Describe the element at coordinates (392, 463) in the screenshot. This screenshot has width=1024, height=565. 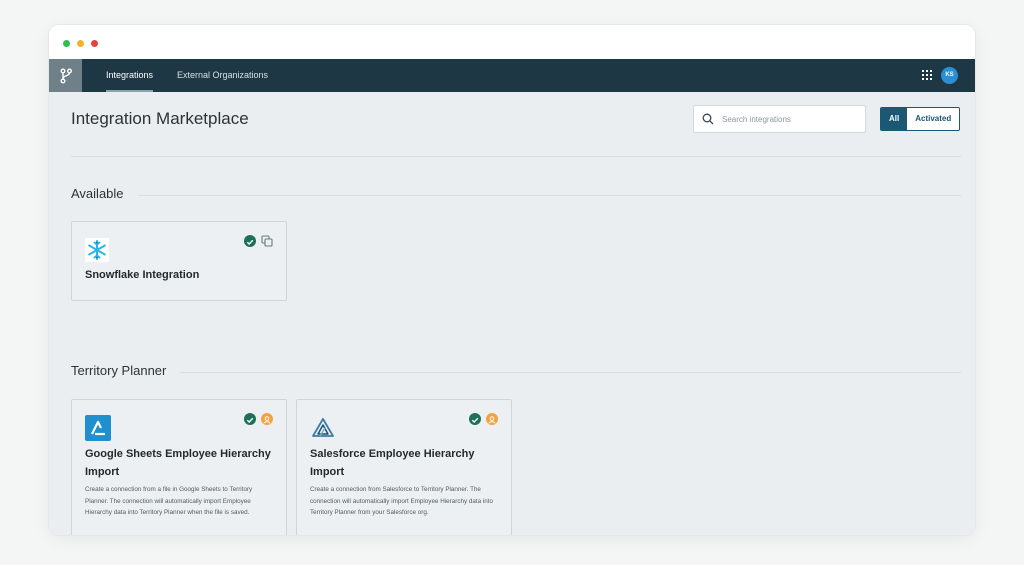
I see `card-title: Salesforce Employee Hierarchy Import` at that location.